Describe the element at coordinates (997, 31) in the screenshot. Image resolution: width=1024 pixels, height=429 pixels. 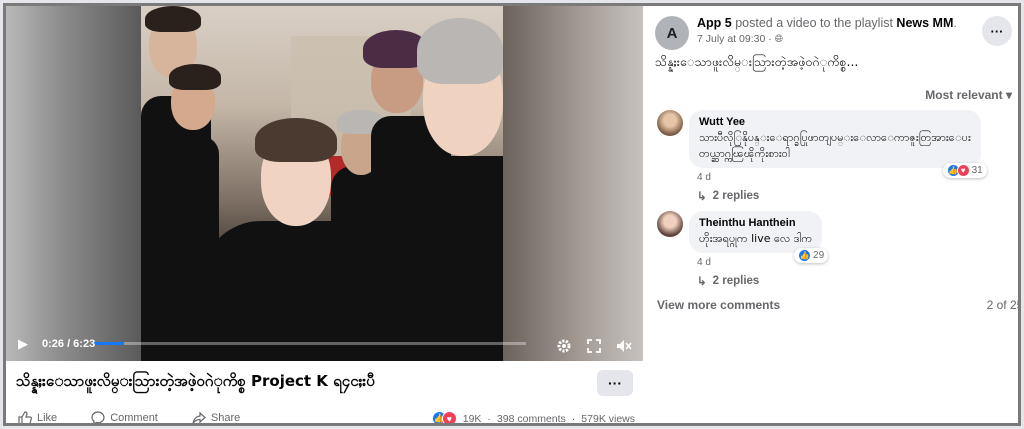
I see `post-options-button: ···` at that location.